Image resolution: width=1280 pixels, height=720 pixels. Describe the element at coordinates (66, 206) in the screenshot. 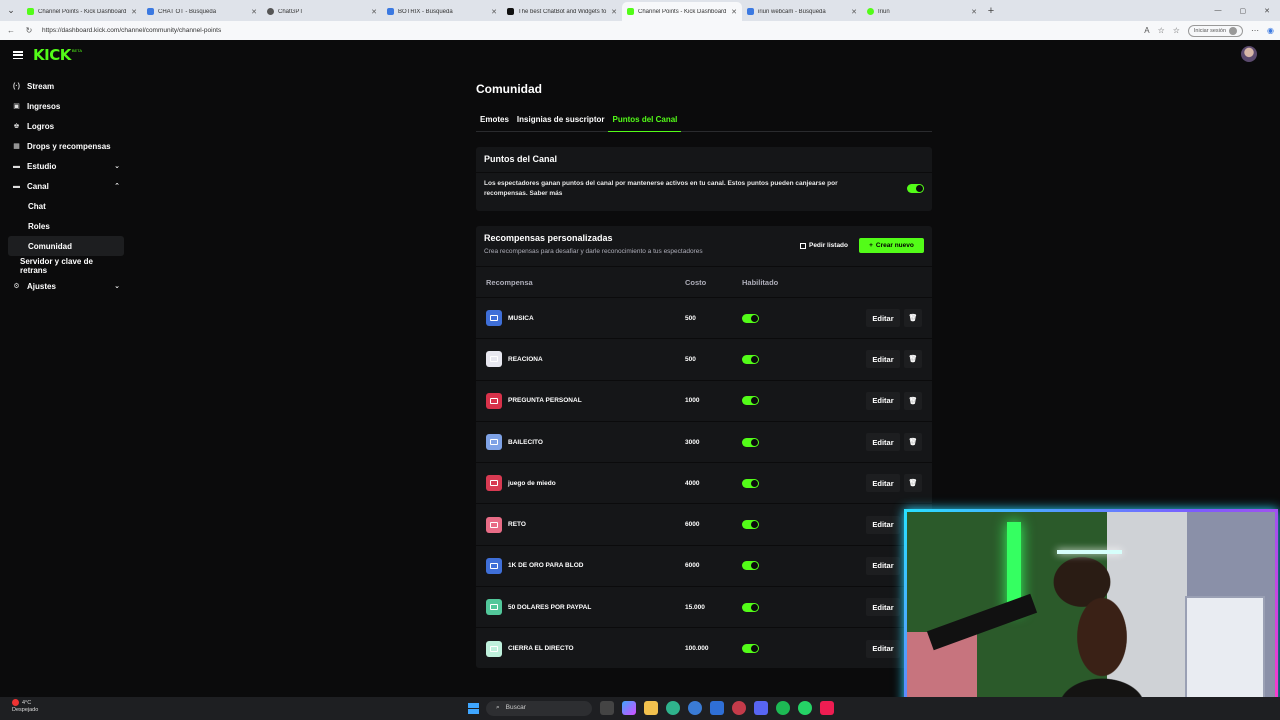

I see `sidebar-item-chat: Chat` at that location.